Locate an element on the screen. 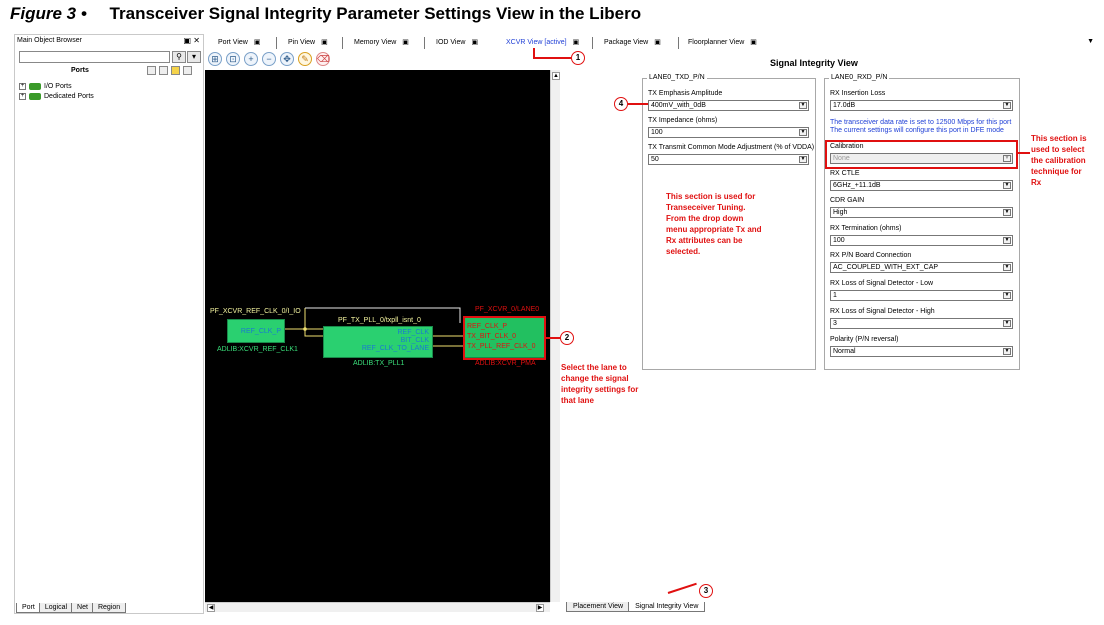 This screenshot has height=625, width=1104. info-icon is located at coordinates (187, 70).